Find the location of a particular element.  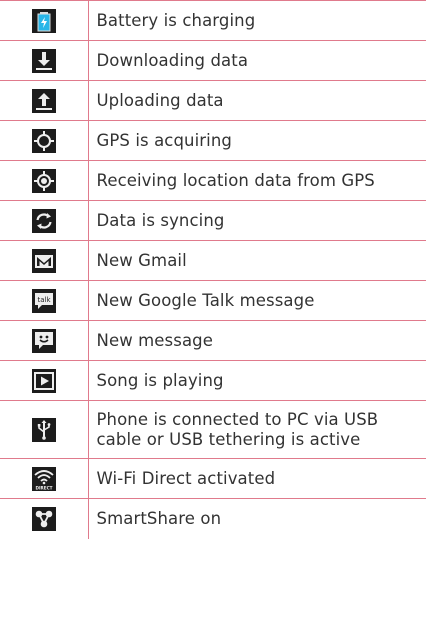

smartshare-icon is located at coordinates (43, 518).